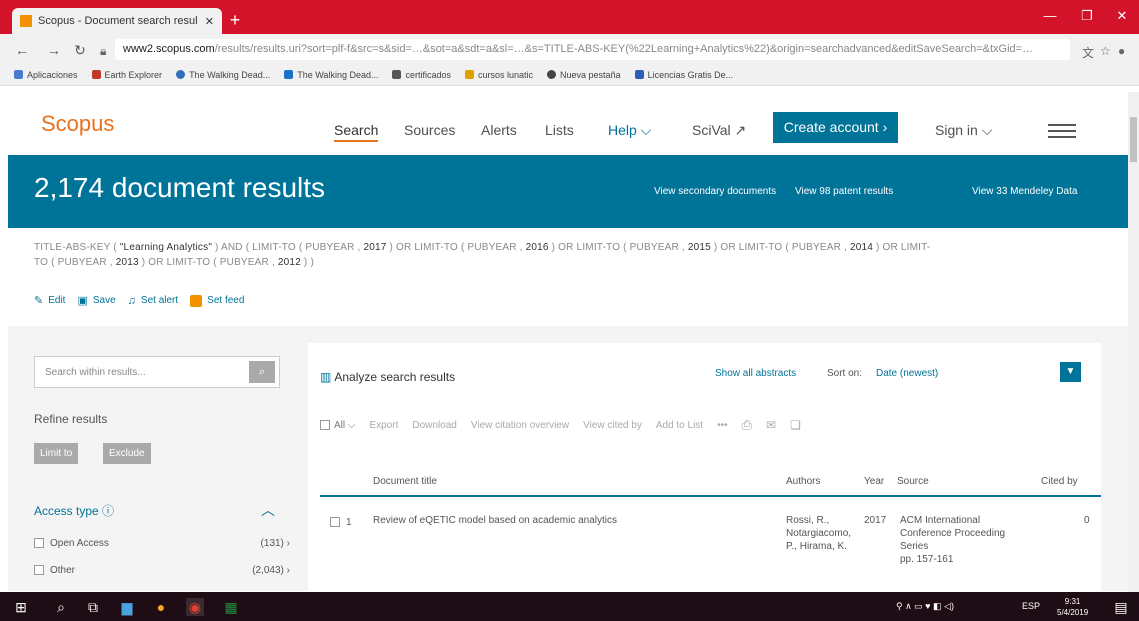 The image size is (1139, 621). I want to click on column-cited-by: Cited by, so click(1059, 481).